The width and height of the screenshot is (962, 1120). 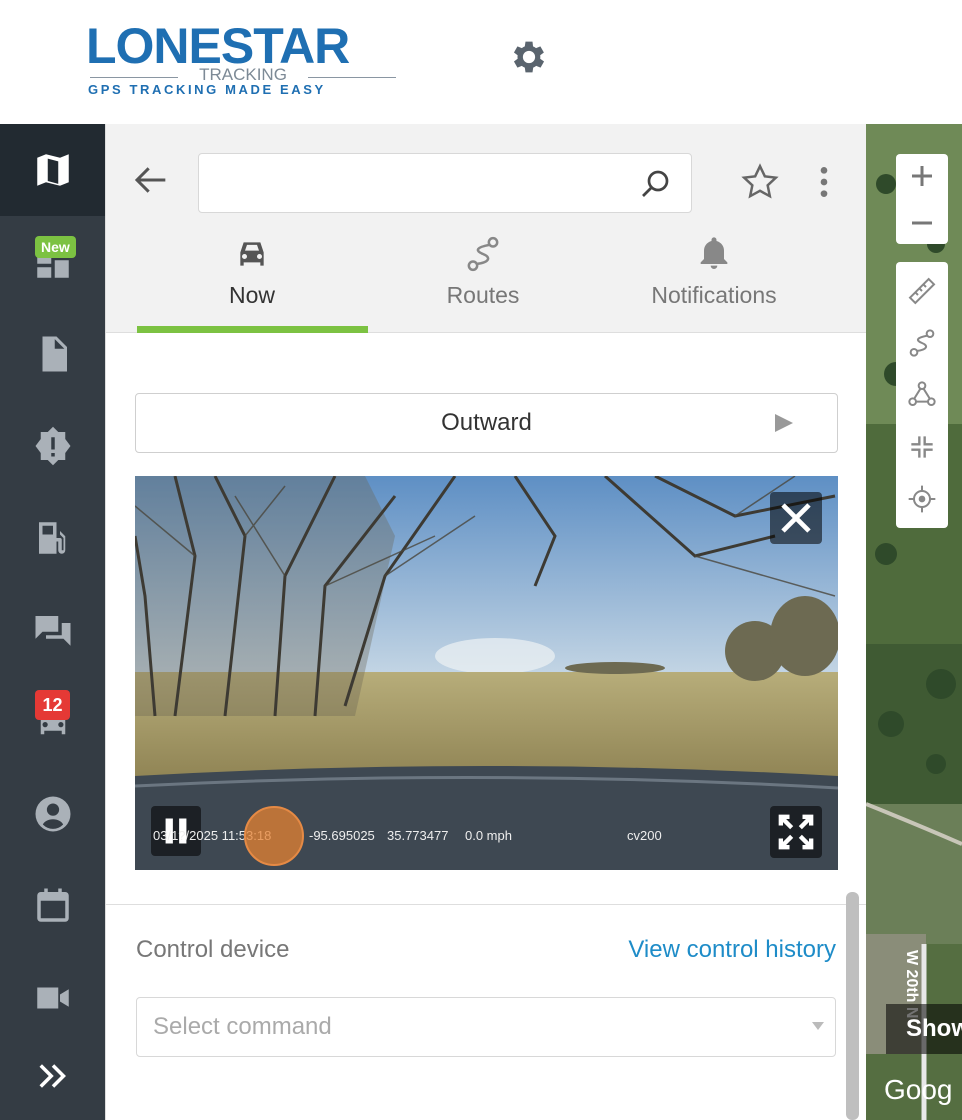 I want to click on panel-scrollbar, so click(x=852, y=1006).